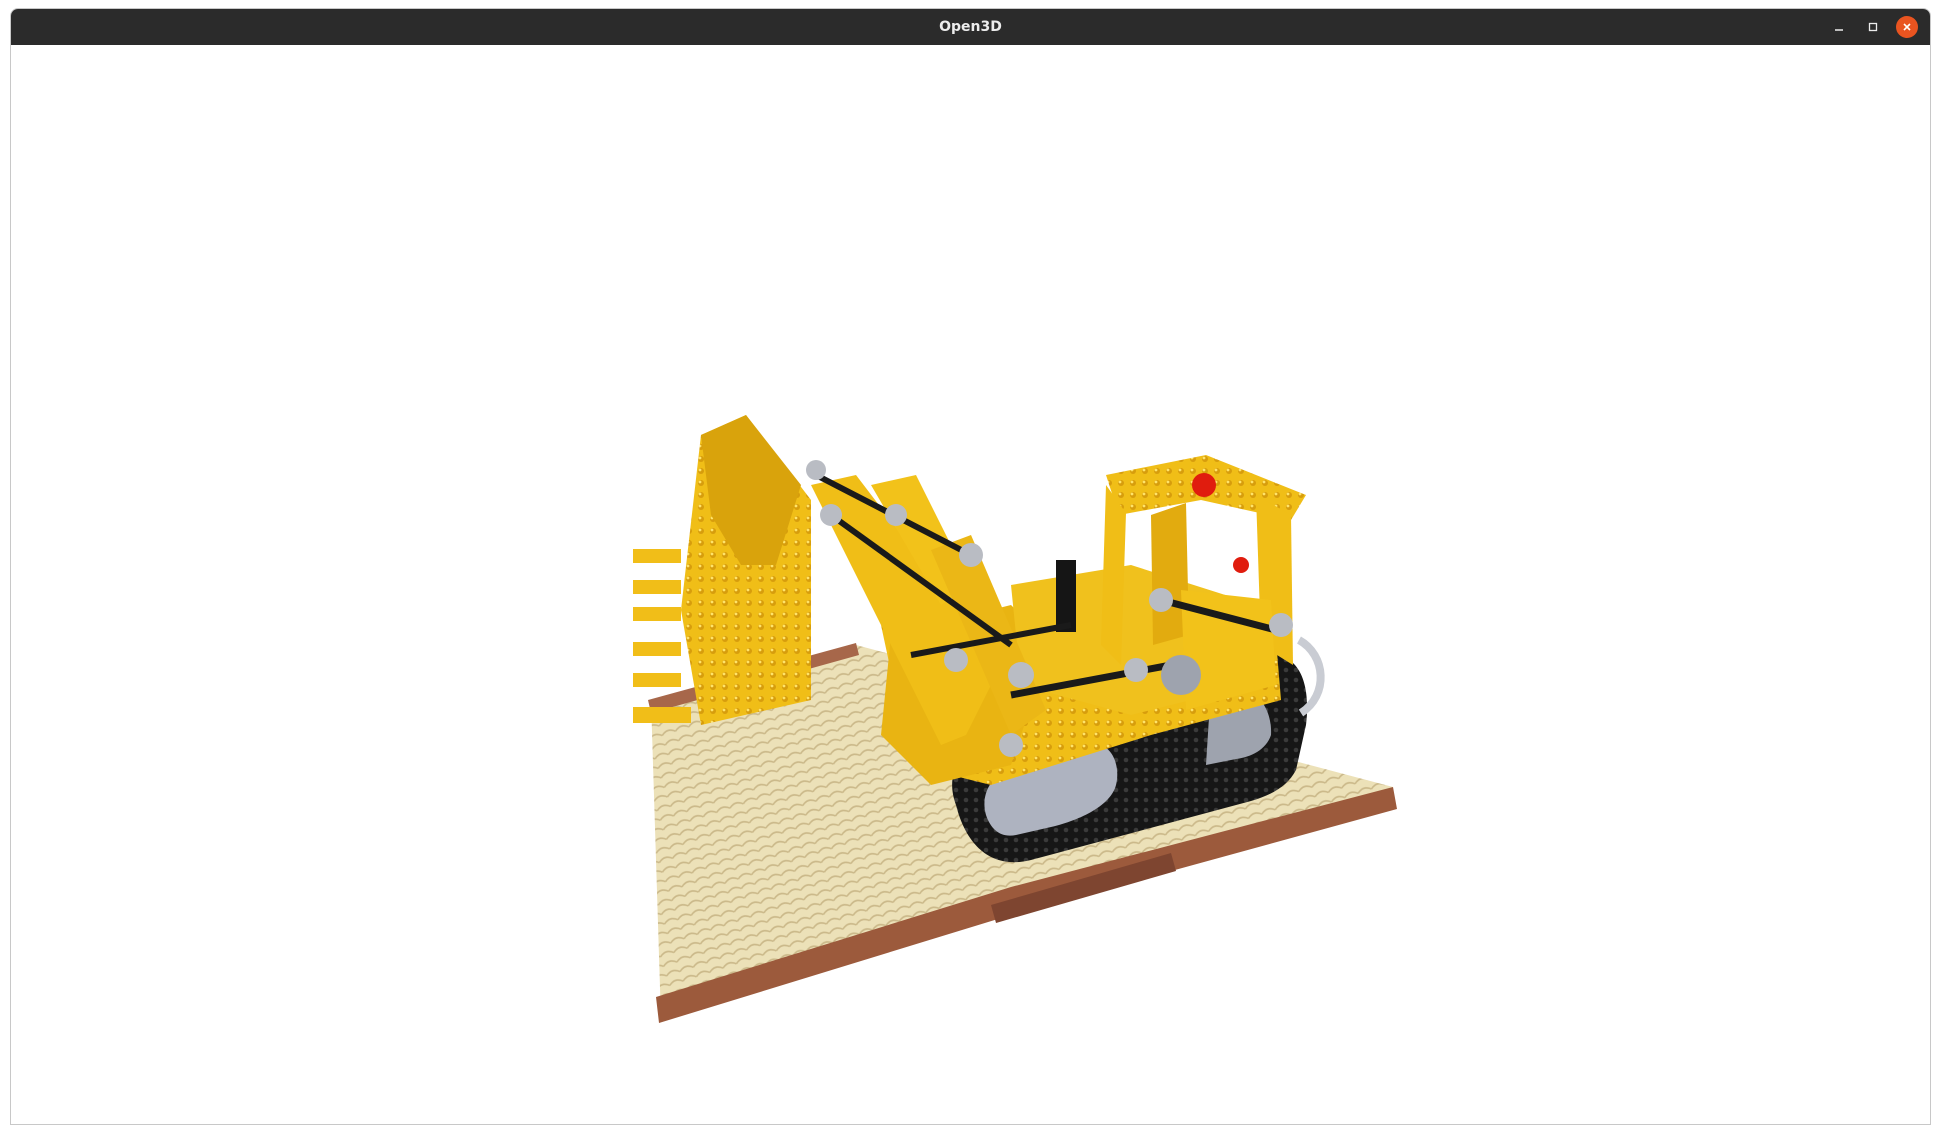 The width and height of the screenshot is (1940, 1135). What do you see at coordinates (1839, 30) in the screenshot?
I see `minimize-icon` at bounding box center [1839, 30].